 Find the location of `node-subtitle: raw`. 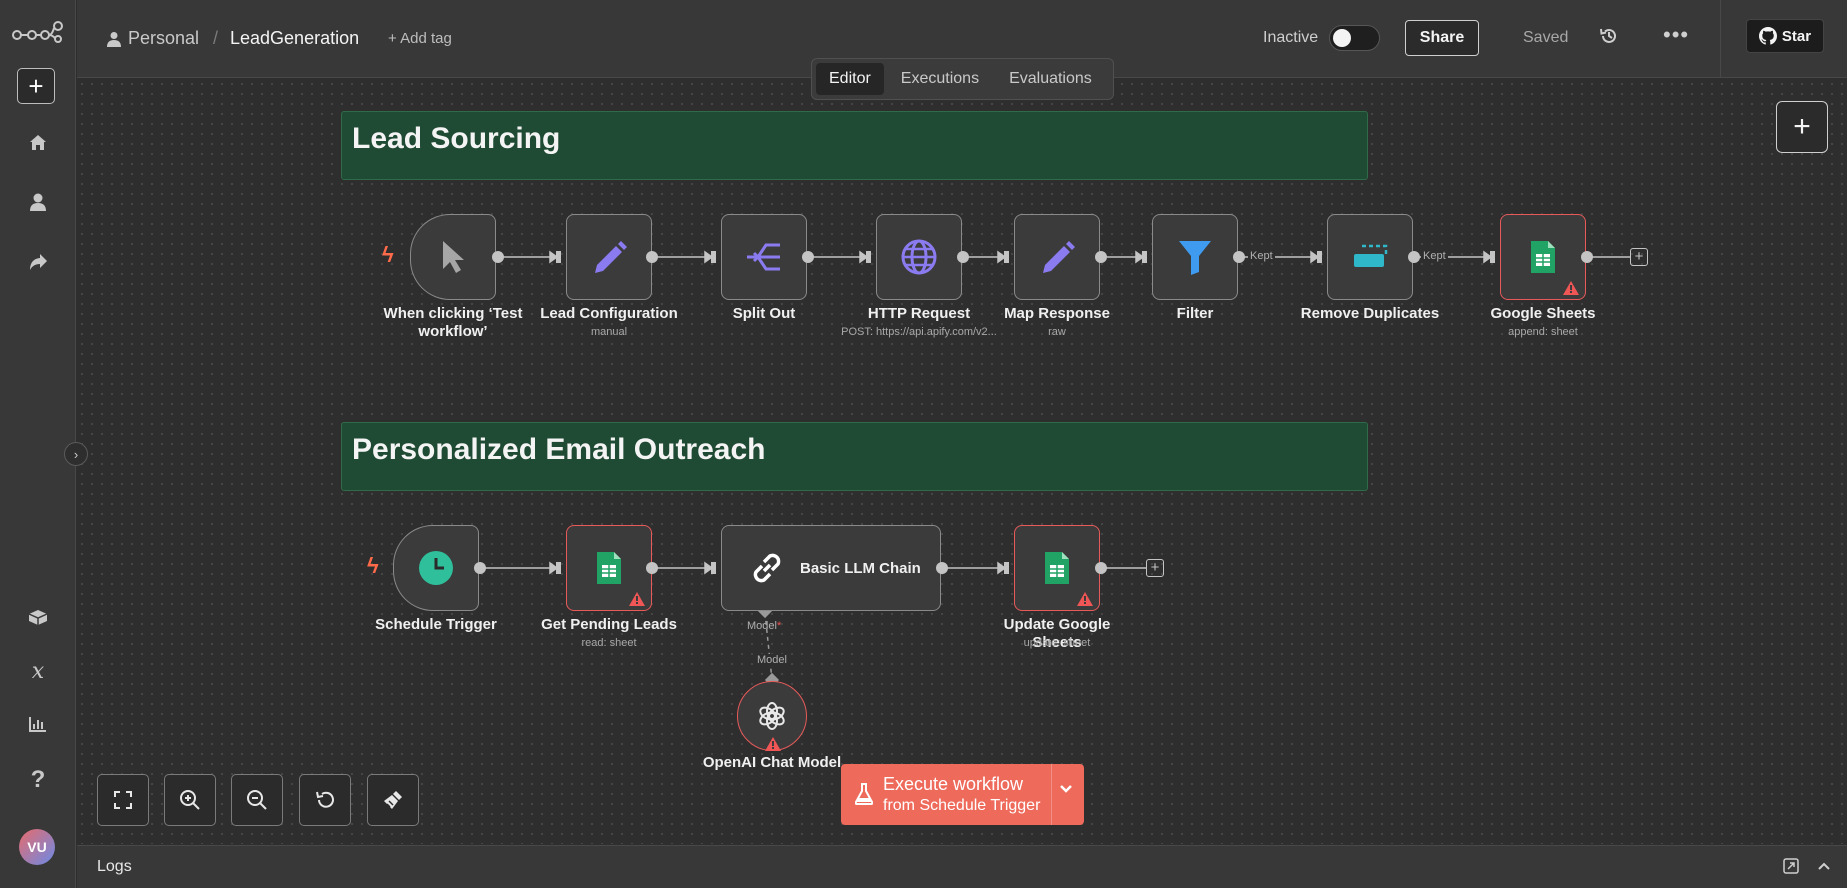

node-subtitle: raw is located at coordinates (1057, 332).